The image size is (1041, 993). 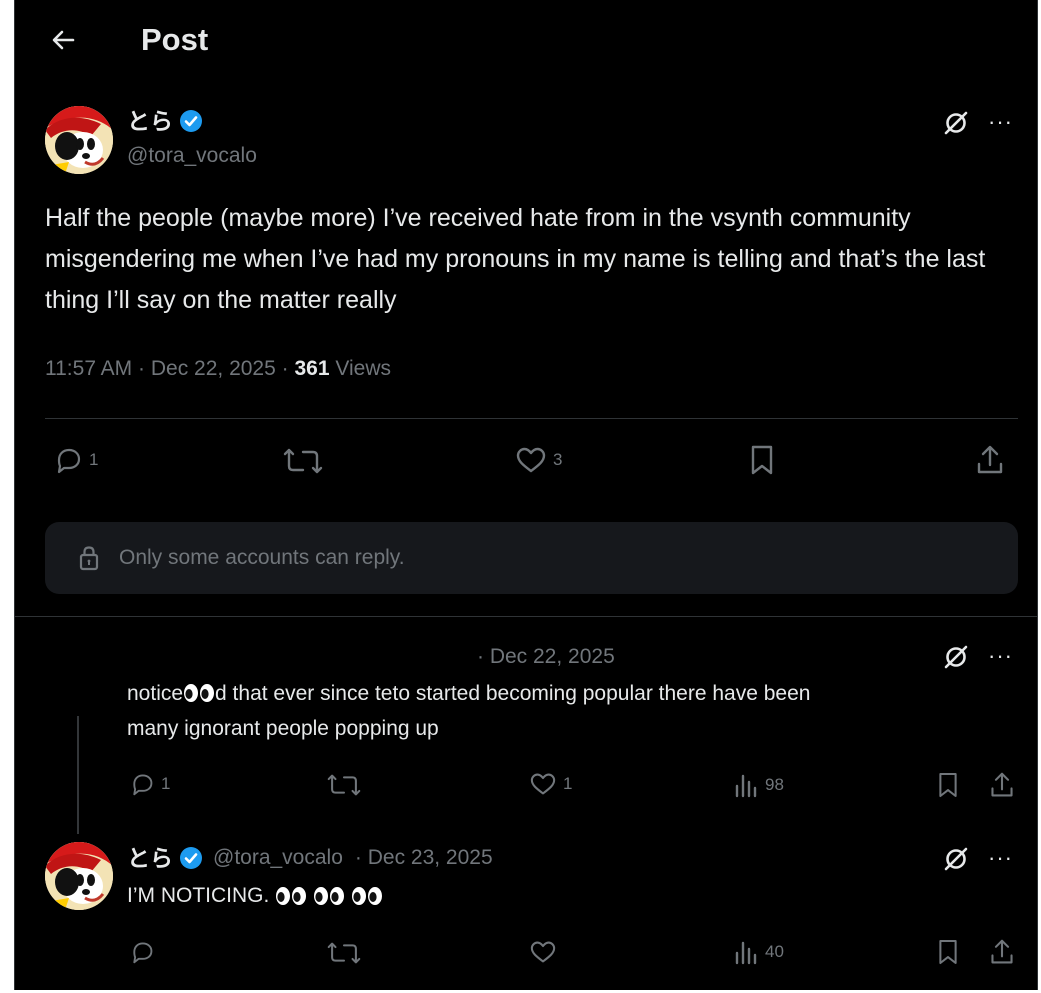 I want to click on post-meta: 11:57 AM · Dec 22, 2025 · 361 Views, so click(x=218, y=369).